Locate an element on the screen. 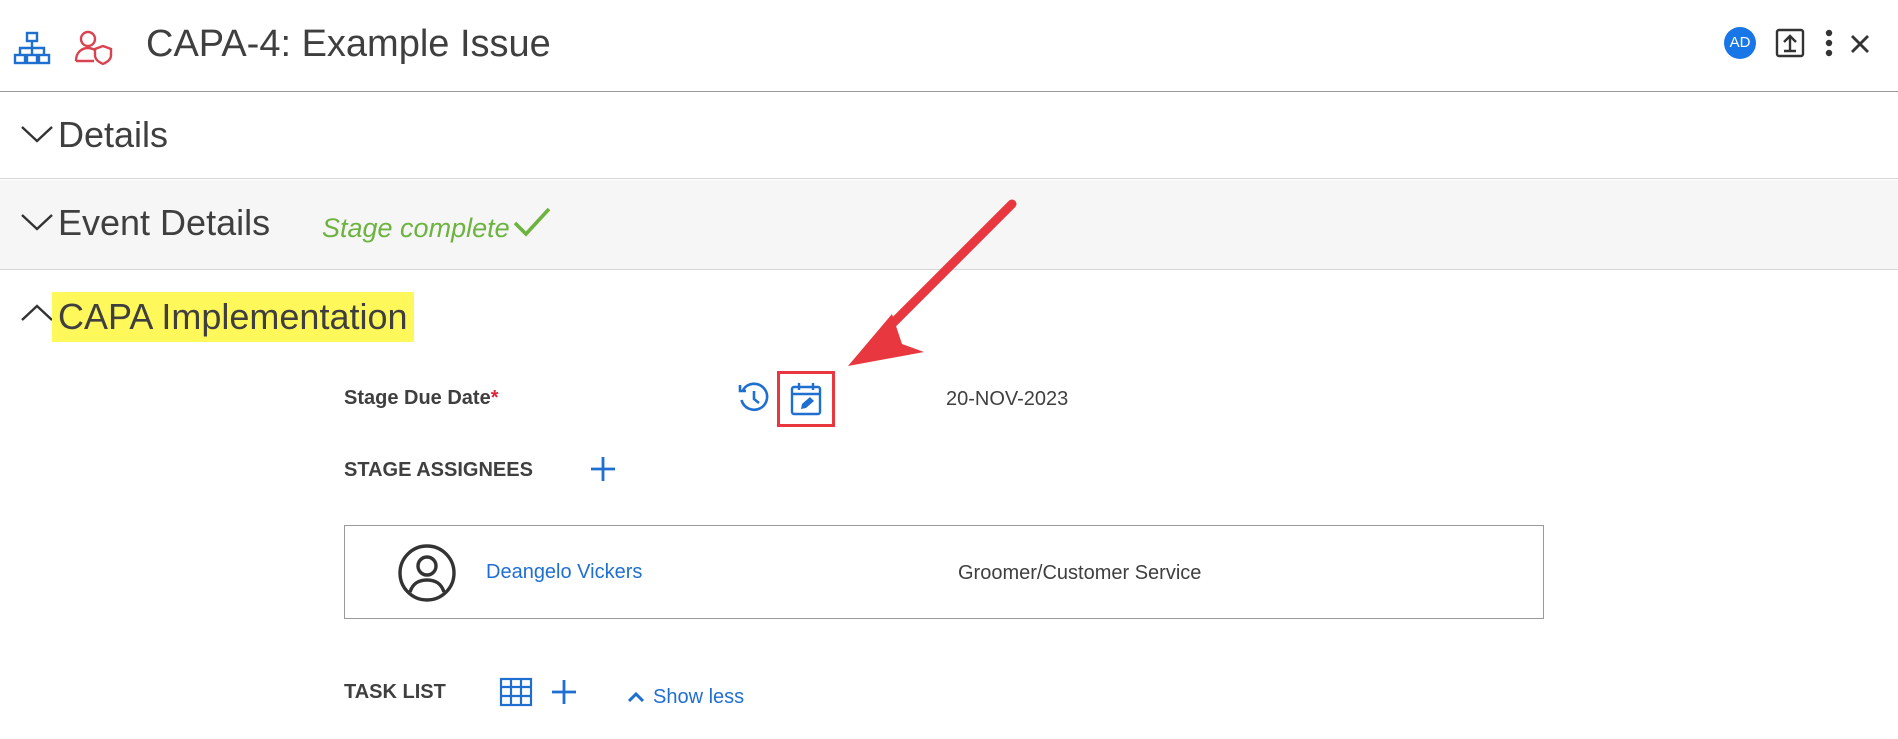 The height and width of the screenshot is (739, 1898). org-chart-icon is located at coordinates (32, 48).